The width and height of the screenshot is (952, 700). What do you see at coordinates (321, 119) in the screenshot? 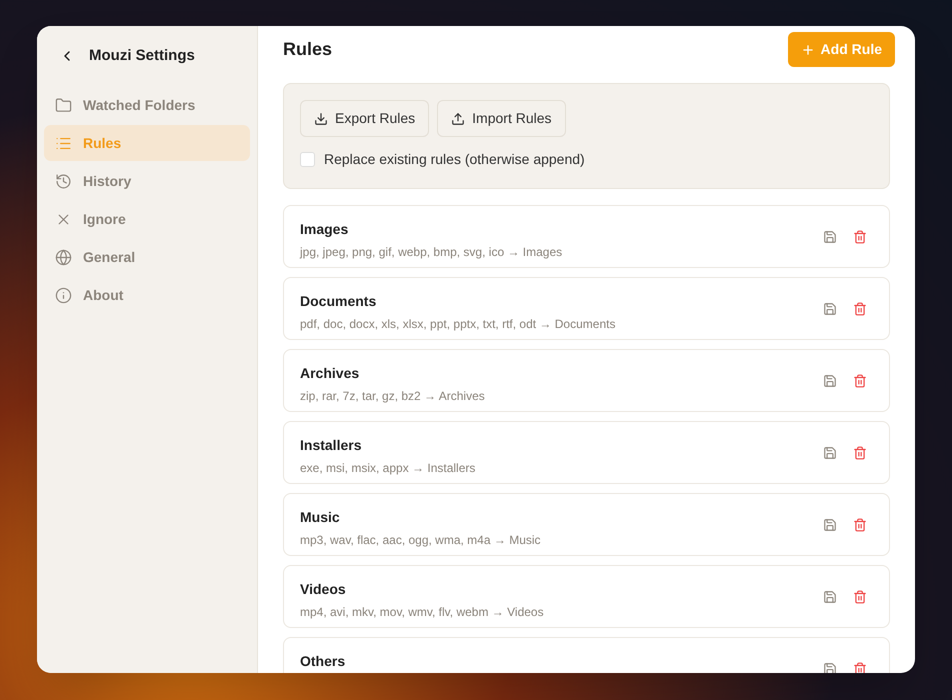
I see `download-icon` at bounding box center [321, 119].